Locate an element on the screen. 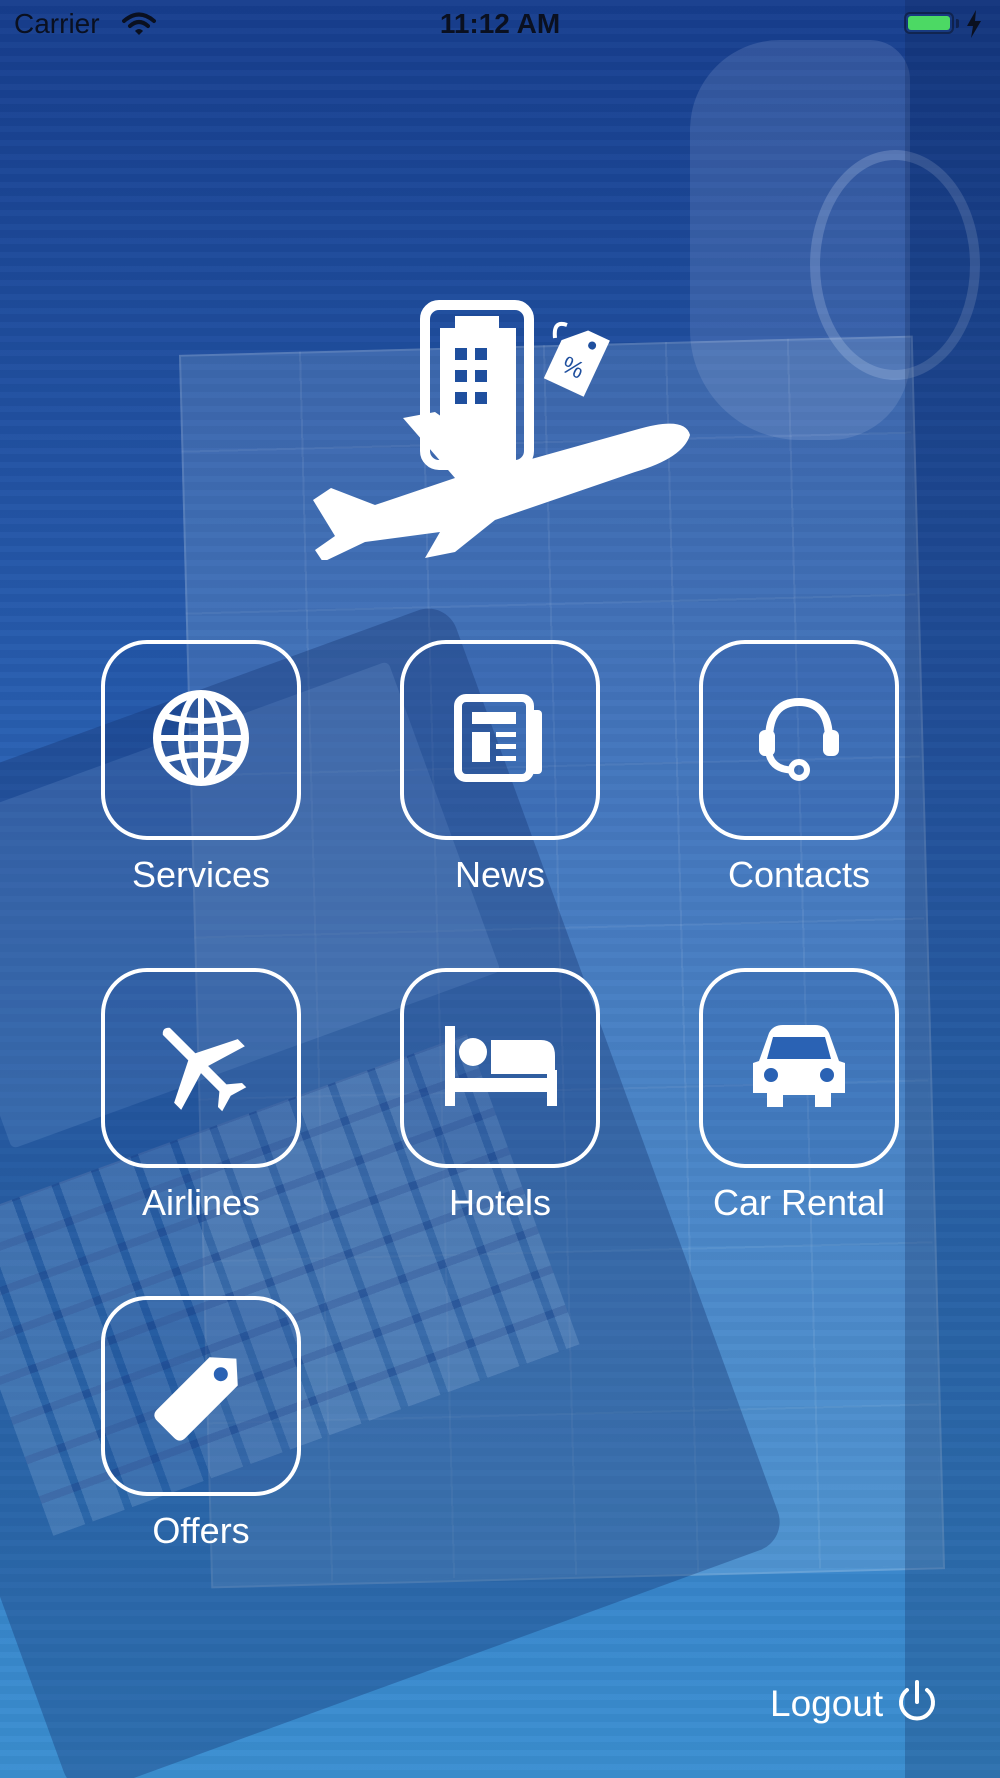  bed-icon is located at coordinates (500, 1068).